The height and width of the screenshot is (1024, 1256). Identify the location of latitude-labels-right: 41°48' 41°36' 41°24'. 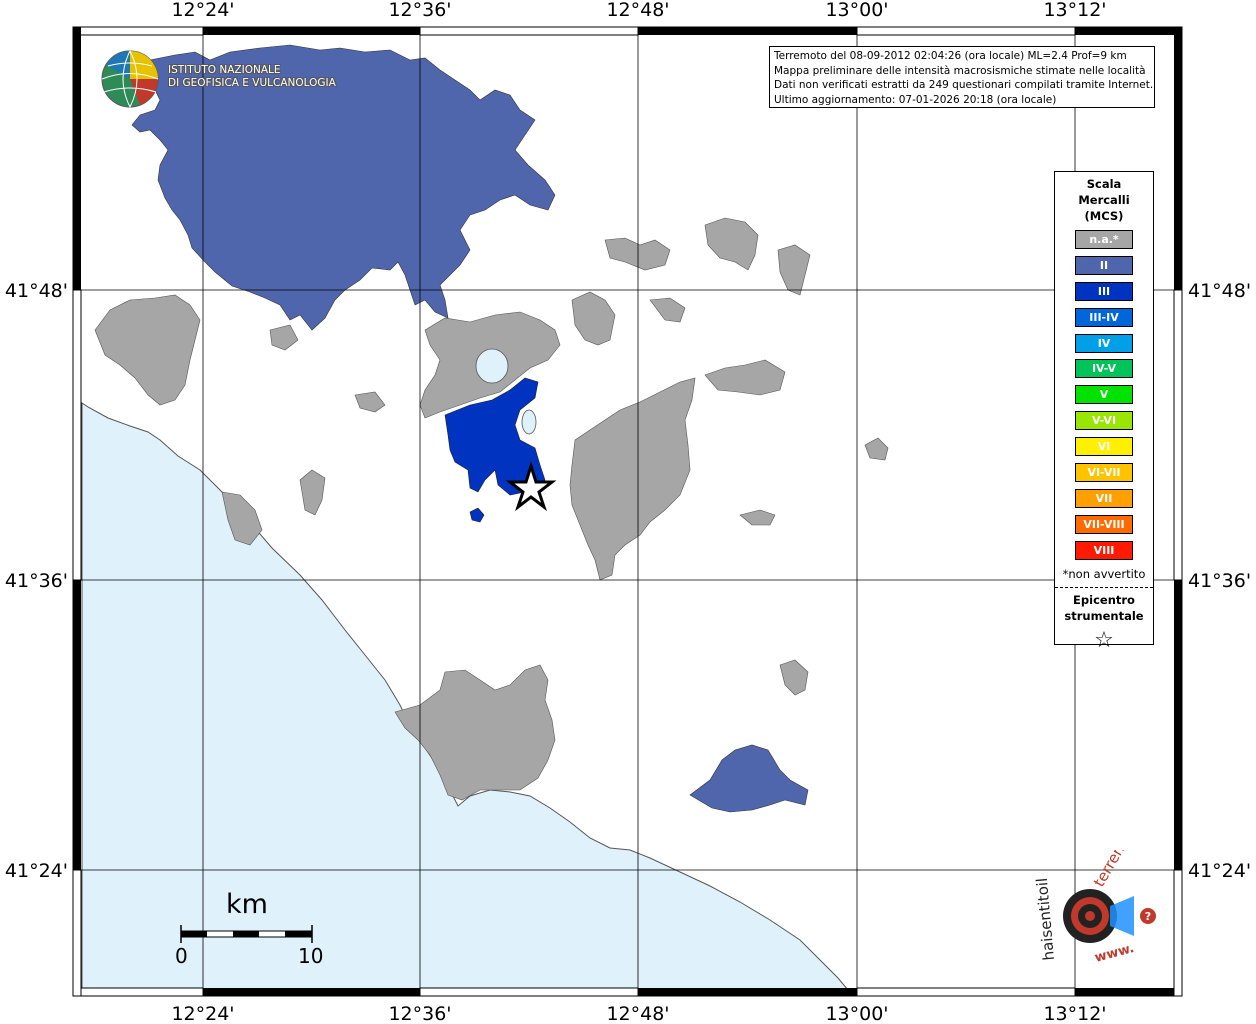
(1219, 581).